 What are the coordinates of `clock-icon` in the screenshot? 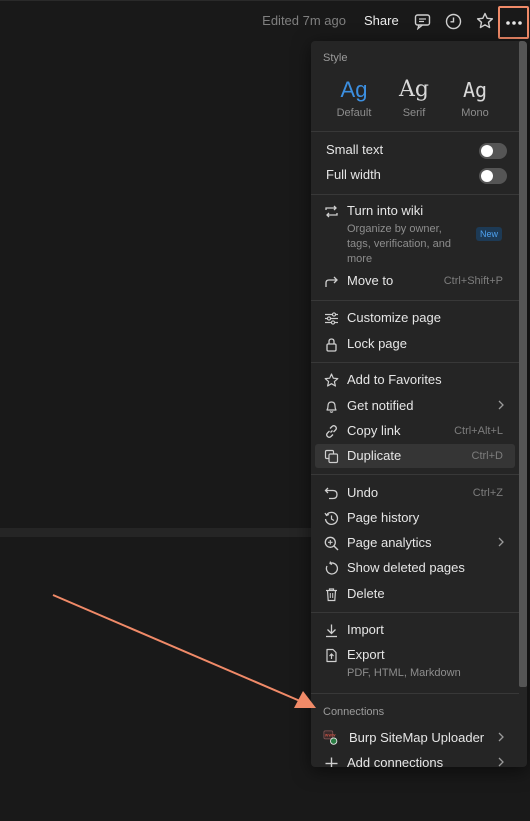 It's located at (453, 21).